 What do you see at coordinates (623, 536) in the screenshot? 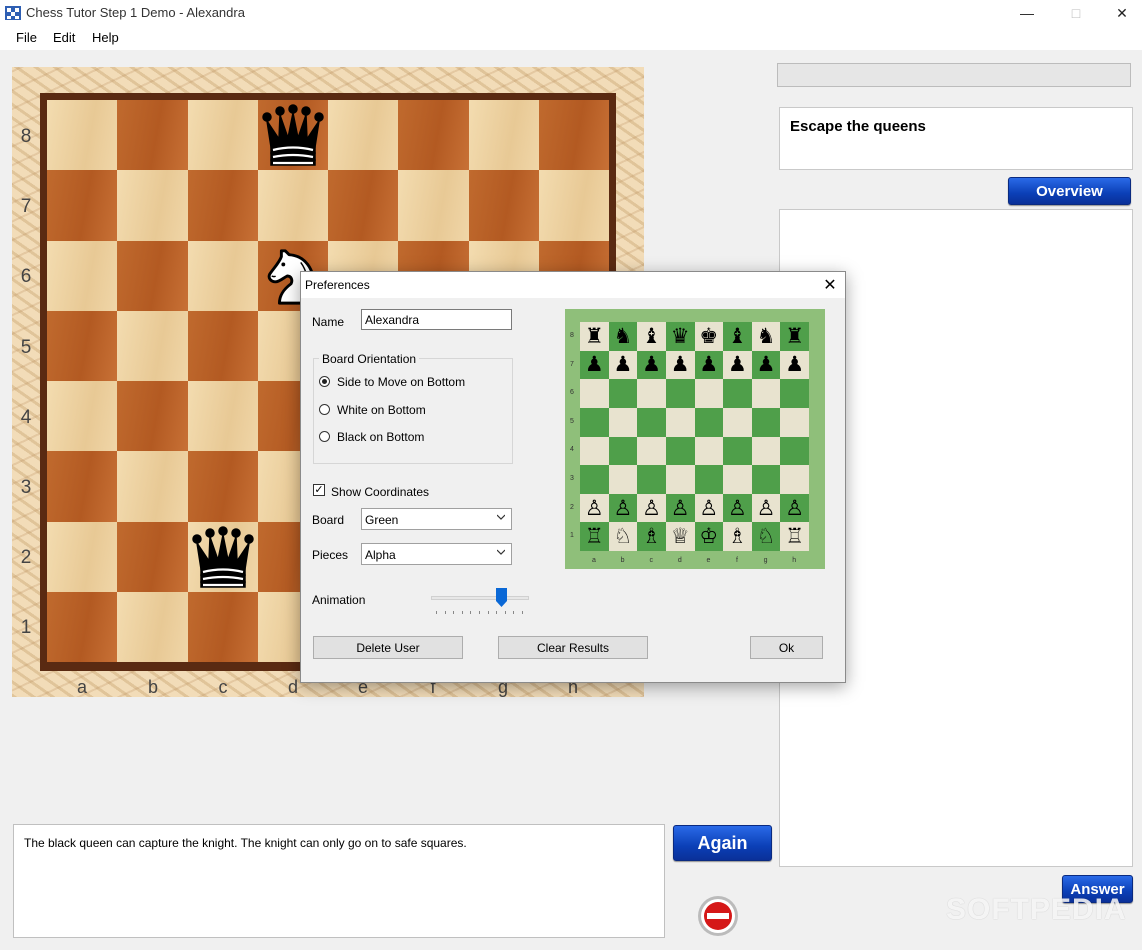
I see `preview-square: ♘` at bounding box center [623, 536].